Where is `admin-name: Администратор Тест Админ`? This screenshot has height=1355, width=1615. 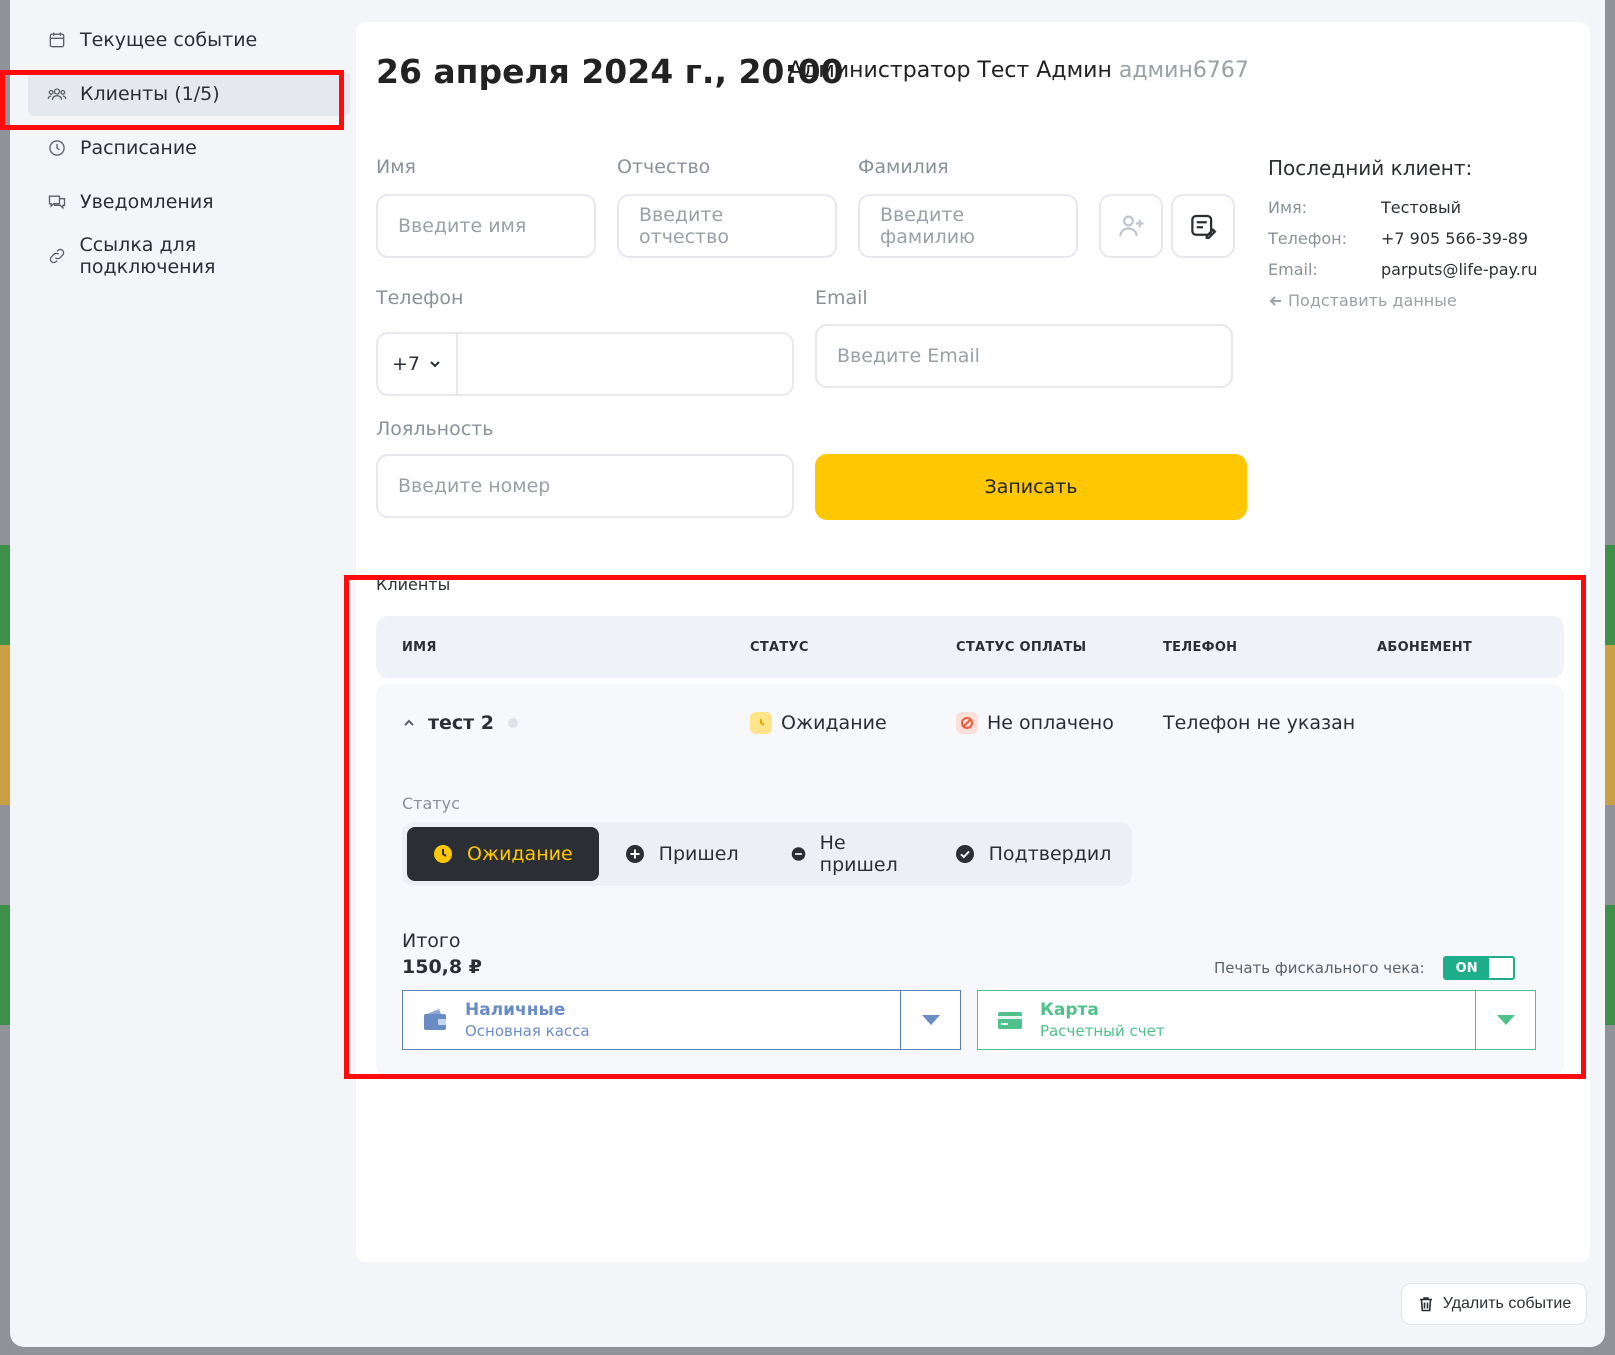
admin-name: Администратор Тест Админ is located at coordinates (950, 70).